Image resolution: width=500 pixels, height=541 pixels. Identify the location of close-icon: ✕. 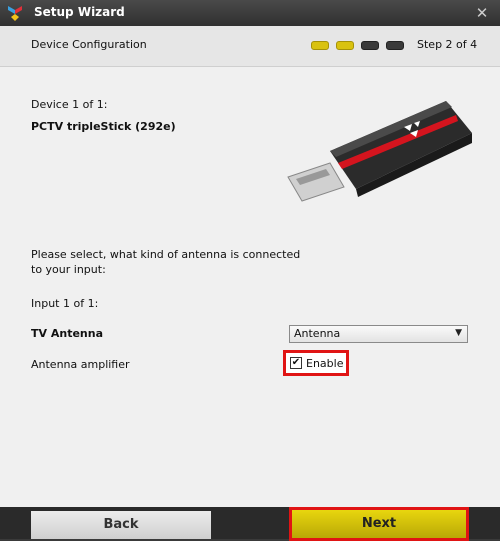
(482, 13).